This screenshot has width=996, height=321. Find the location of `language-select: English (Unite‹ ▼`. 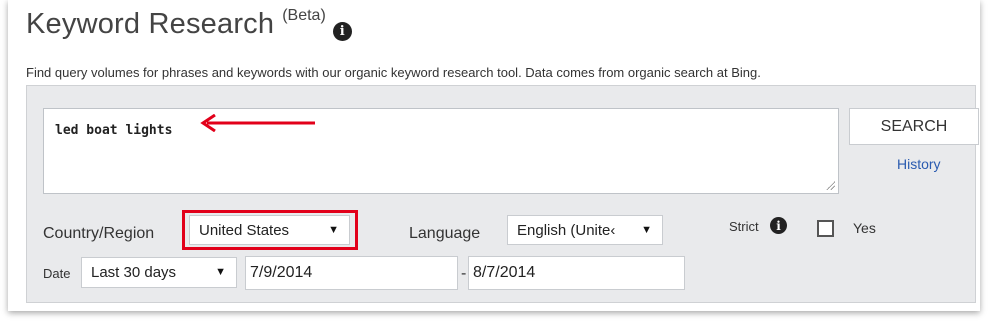

language-select: English (Unite‹ ▼ is located at coordinates (585, 230).